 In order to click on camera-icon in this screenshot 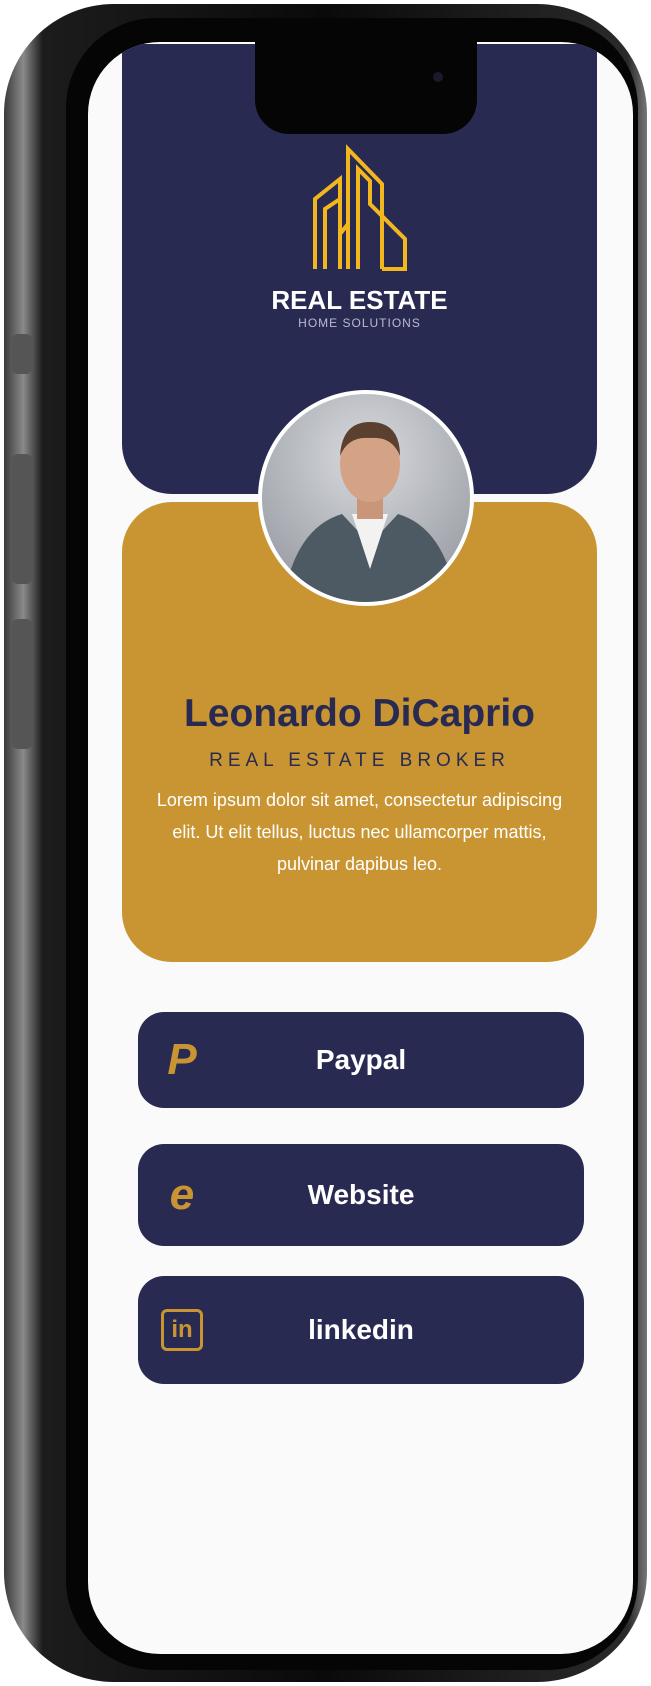, I will do `click(438, 77)`.